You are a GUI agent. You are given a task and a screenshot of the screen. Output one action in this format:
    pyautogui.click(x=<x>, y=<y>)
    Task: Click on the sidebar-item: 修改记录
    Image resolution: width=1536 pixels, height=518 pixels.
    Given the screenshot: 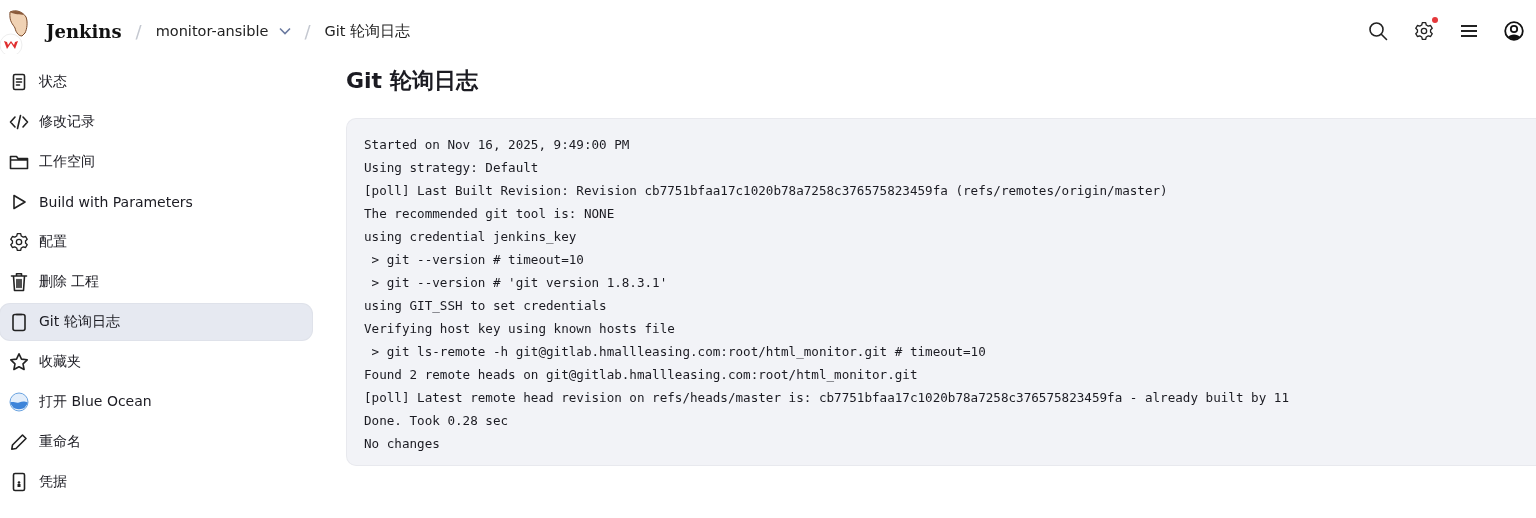 What is the action you would take?
    pyautogui.click(x=156, y=122)
    